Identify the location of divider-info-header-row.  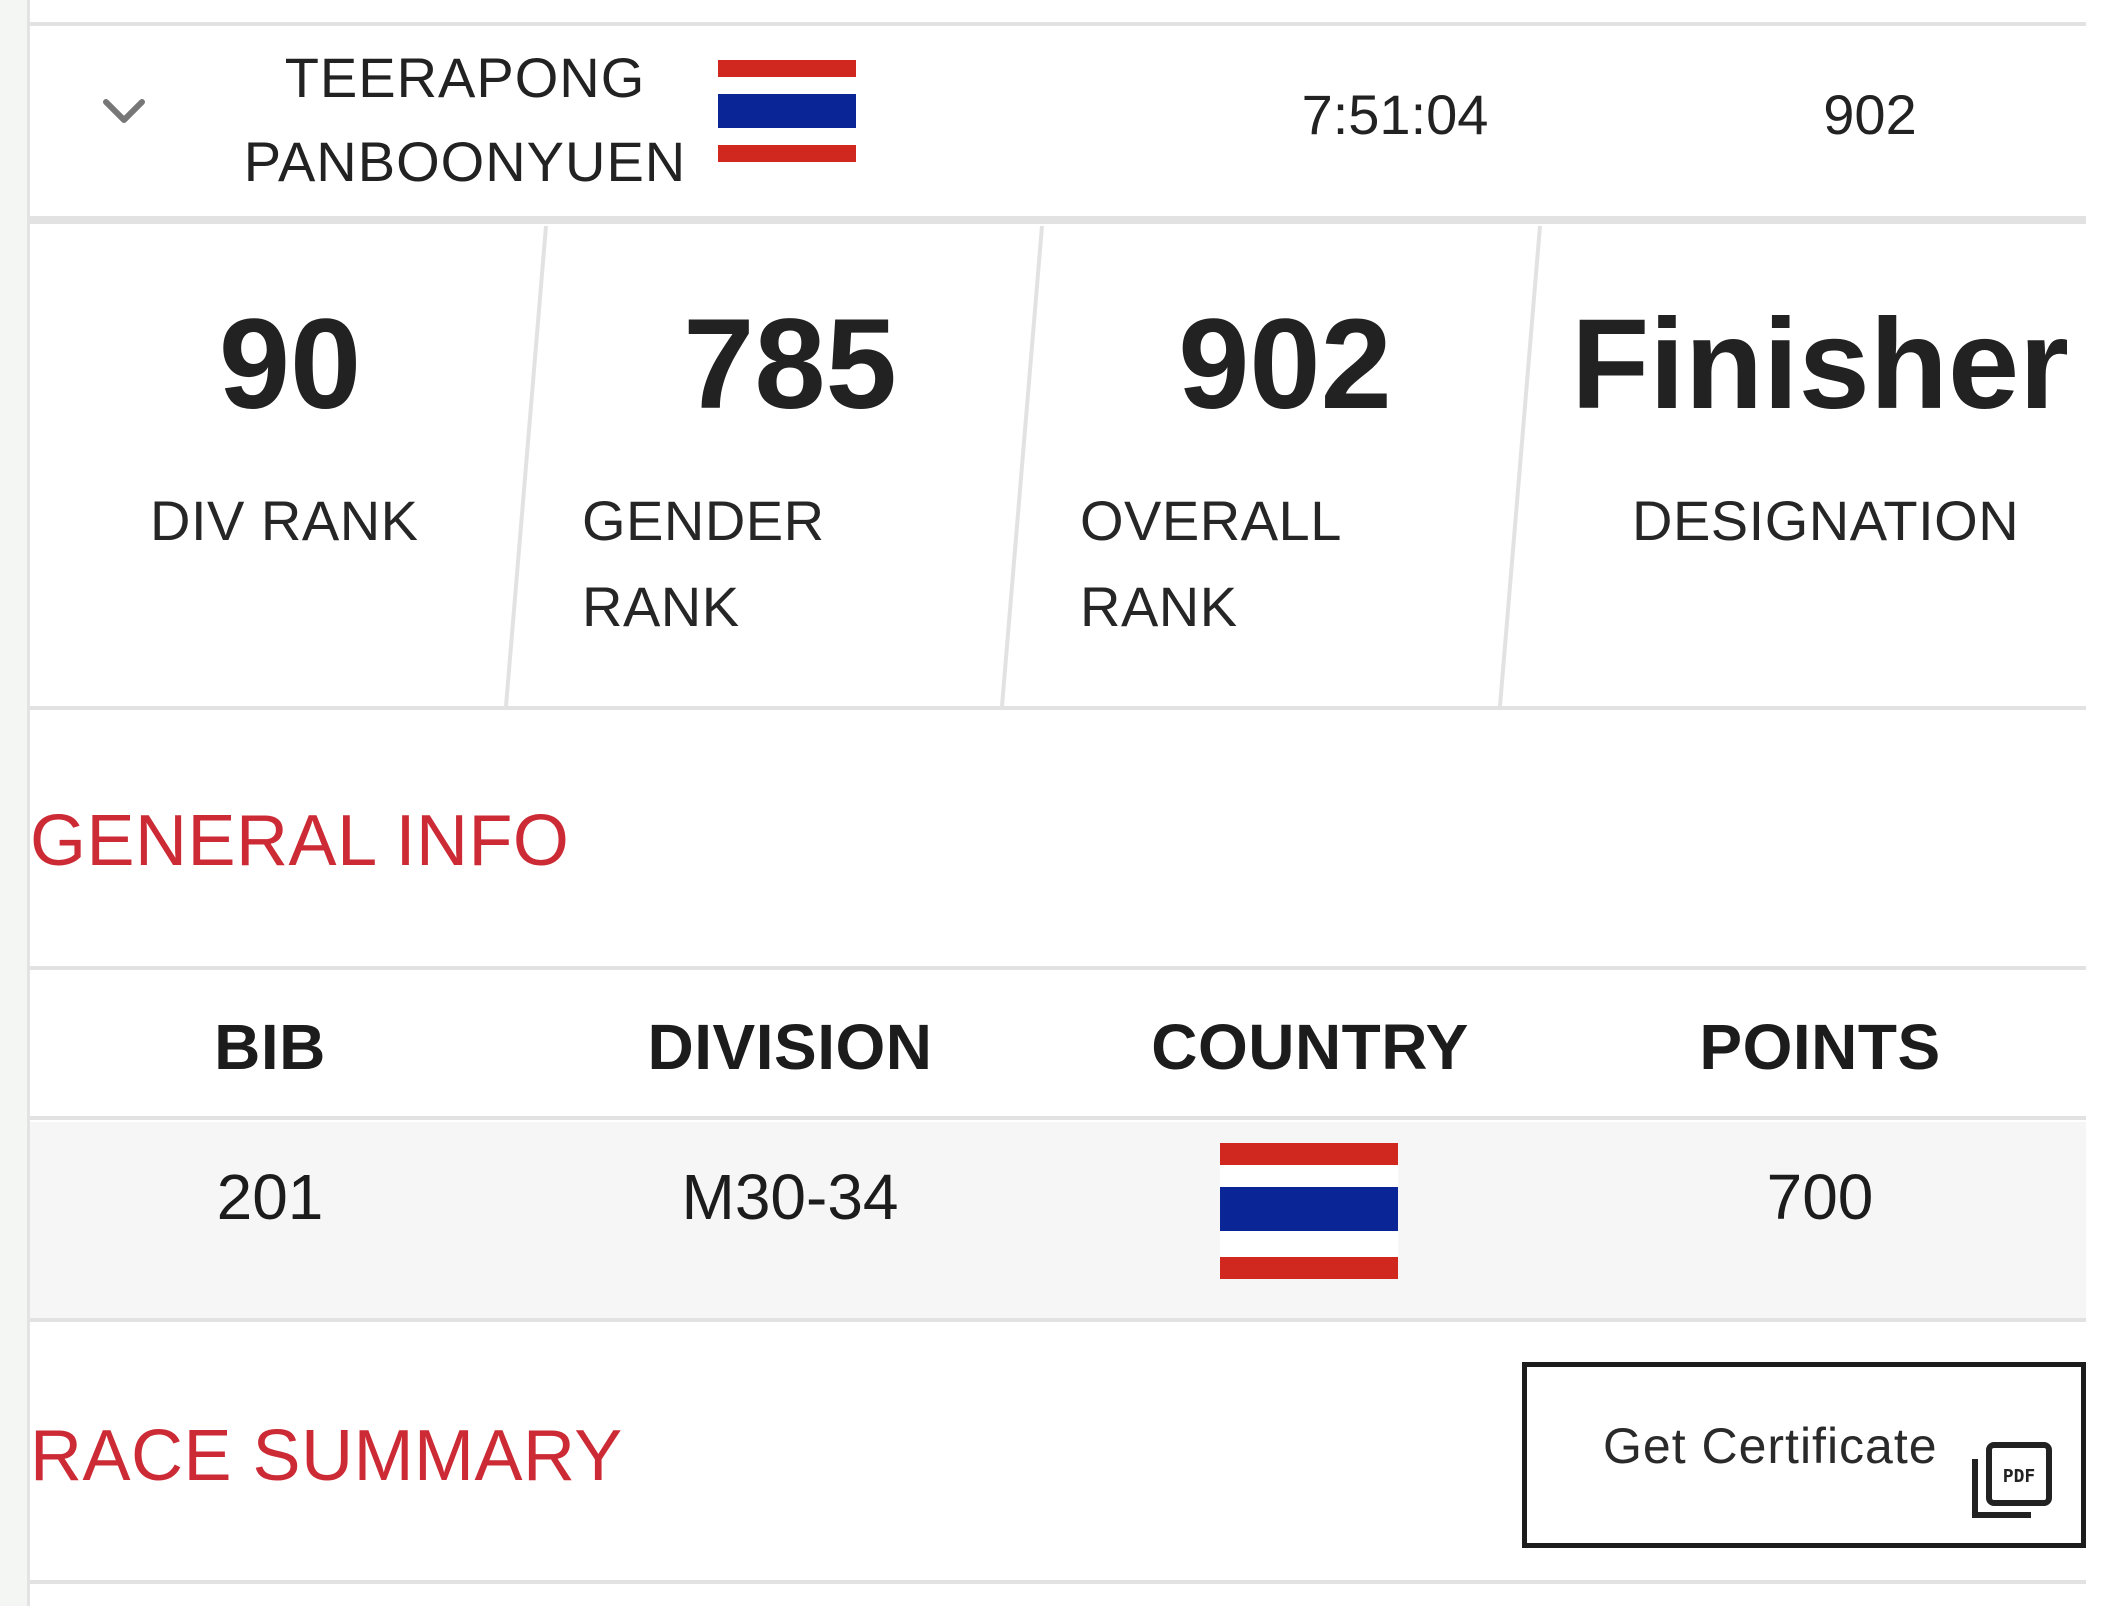
(1058, 1118).